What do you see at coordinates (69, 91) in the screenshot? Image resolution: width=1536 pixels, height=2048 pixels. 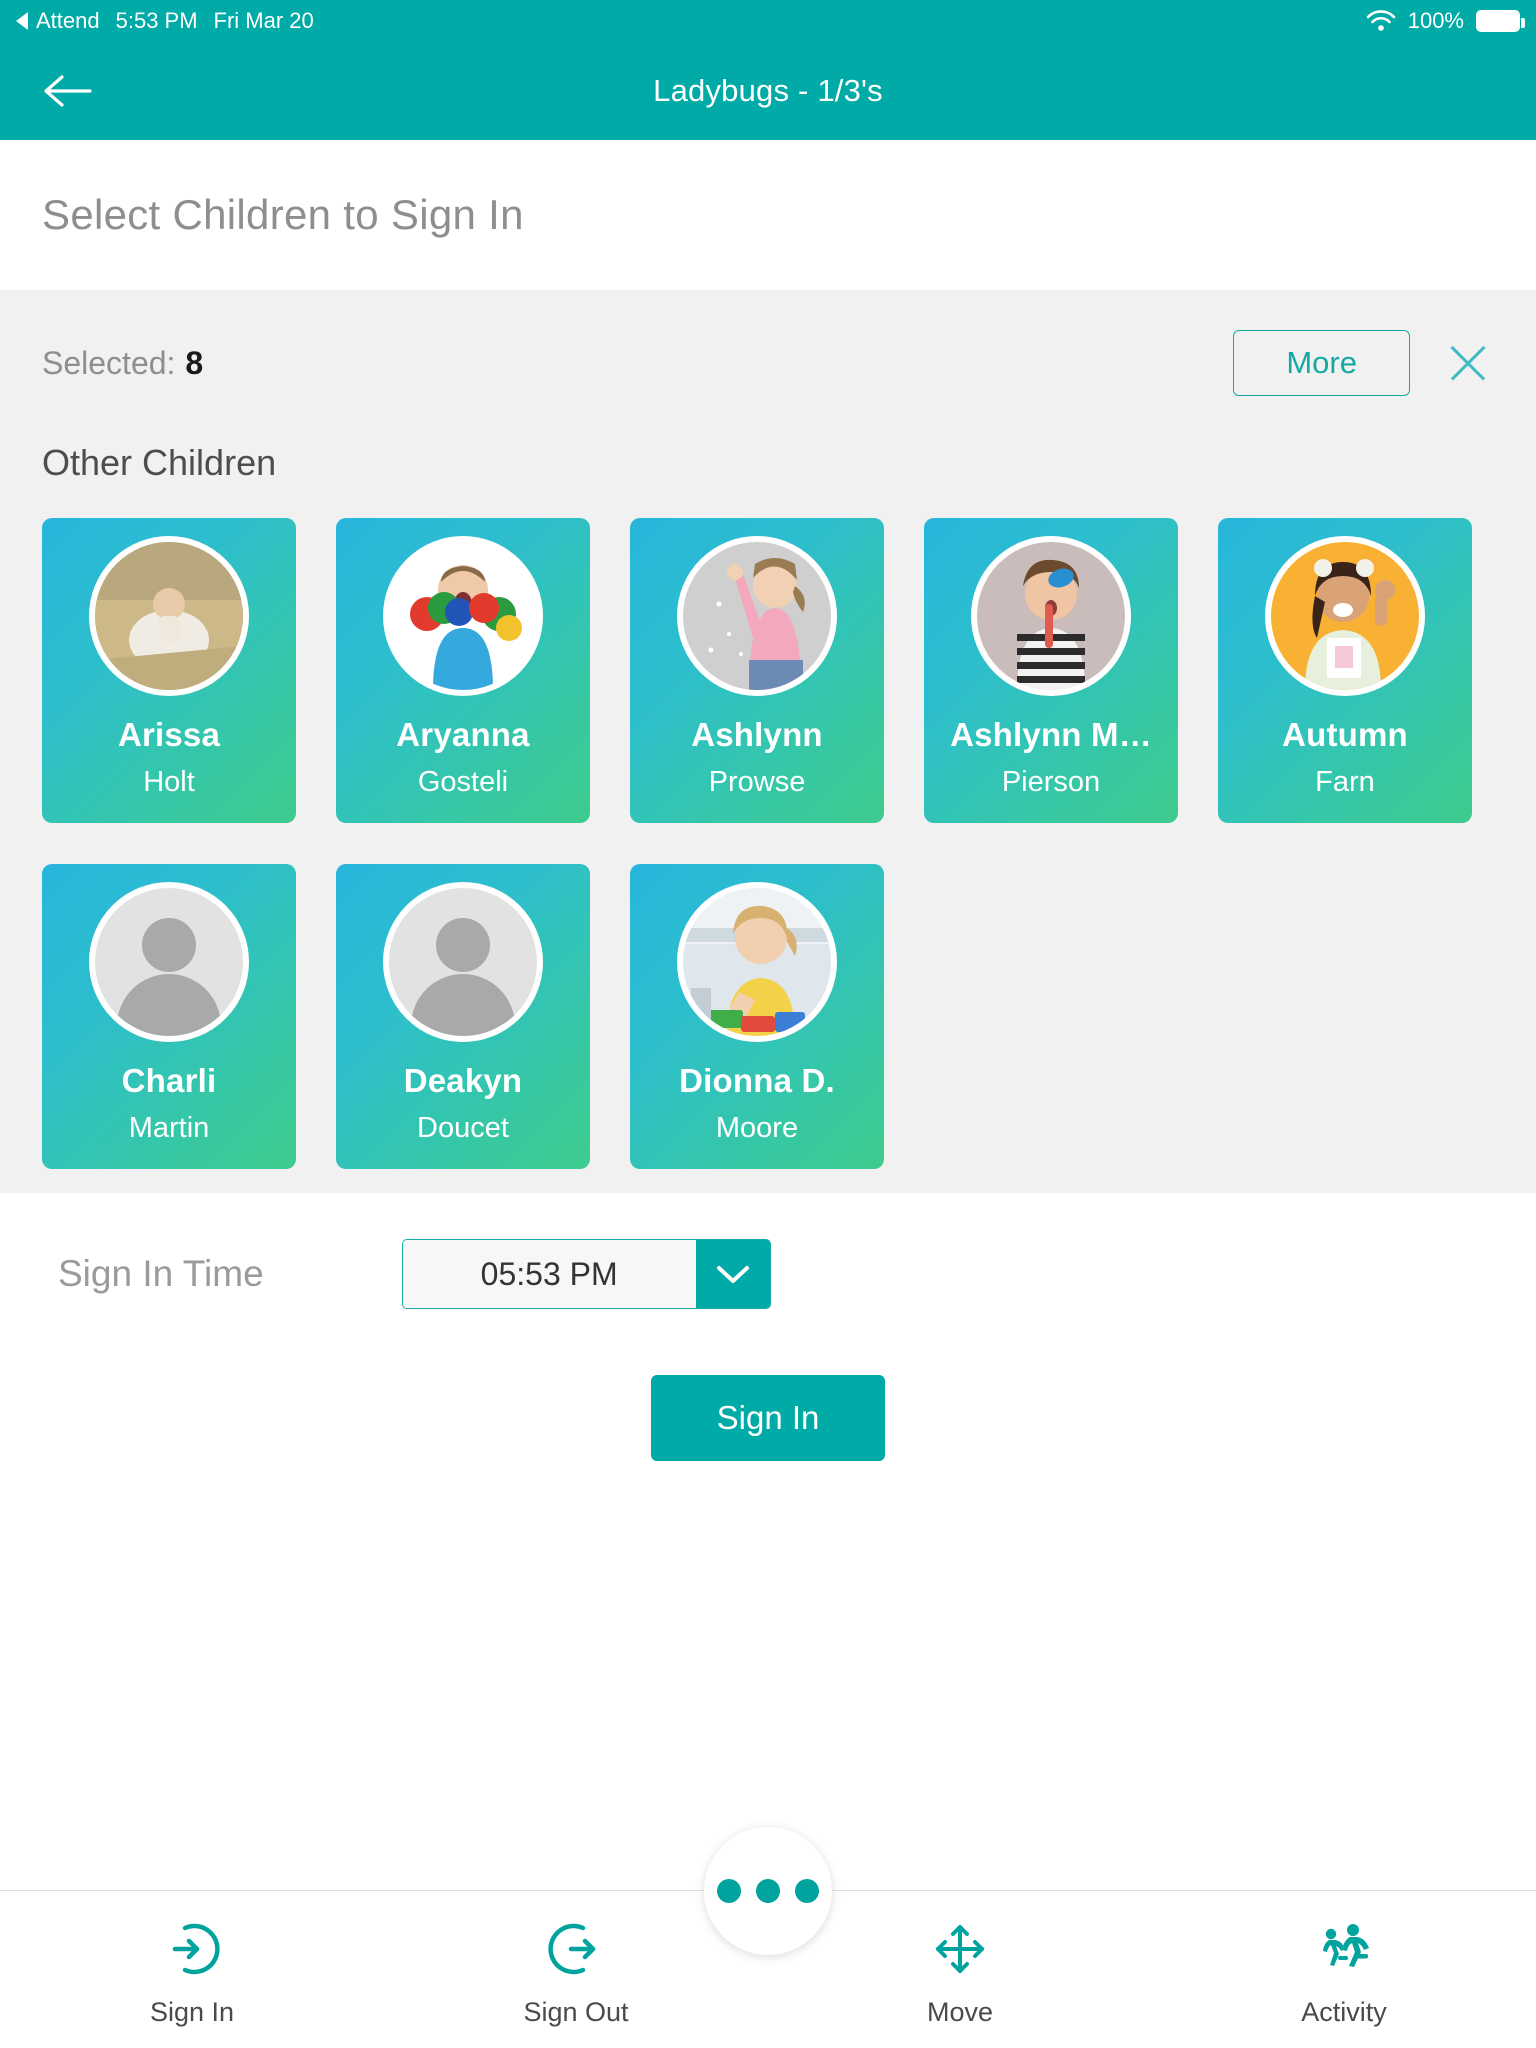 I see `arrow-left-icon` at bounding box center [69, 91].